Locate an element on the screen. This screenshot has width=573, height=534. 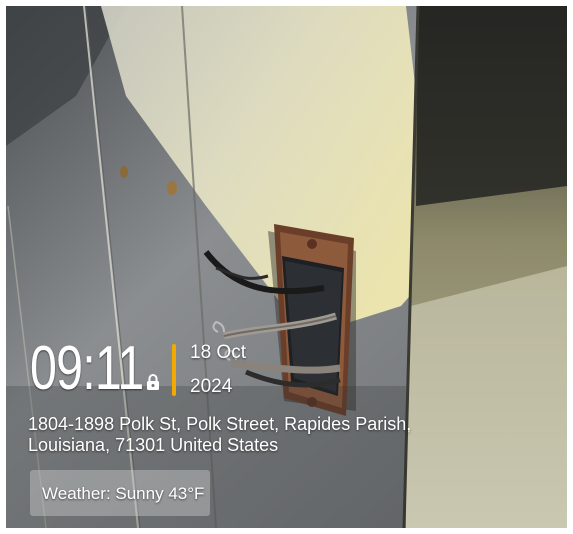
lock-icon is located at coordinates (153, 382).